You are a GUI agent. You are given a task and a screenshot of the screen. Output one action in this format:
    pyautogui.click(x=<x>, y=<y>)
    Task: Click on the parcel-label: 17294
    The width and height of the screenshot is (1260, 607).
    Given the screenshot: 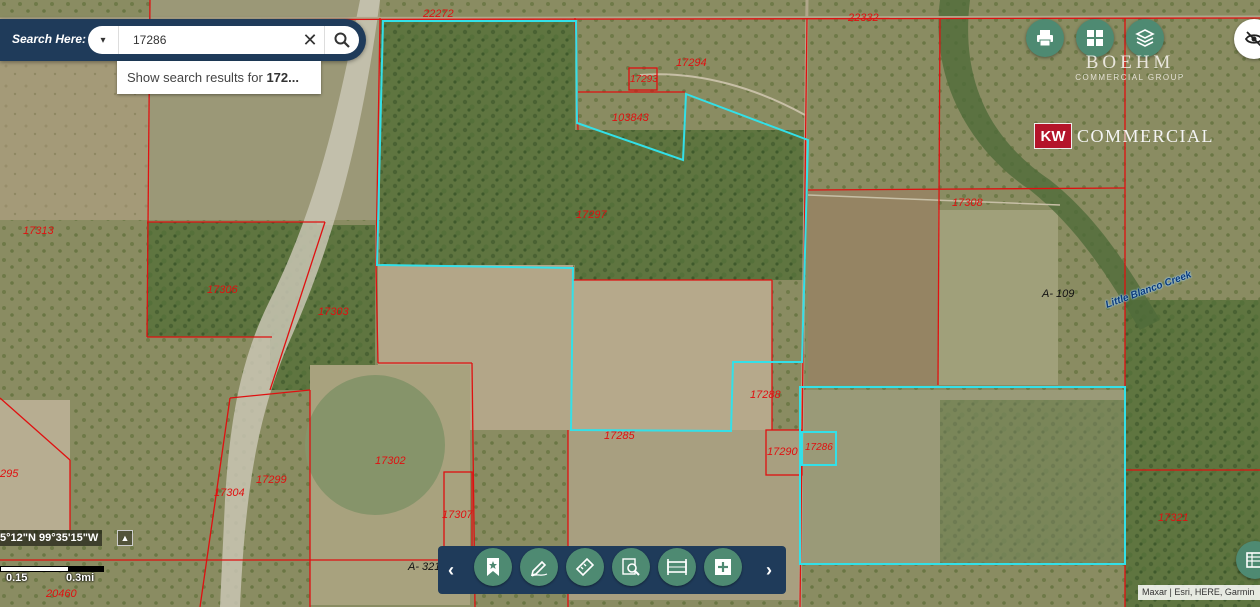 What is the action you would take?
    pyautogui.click(x=691, y=63)
    